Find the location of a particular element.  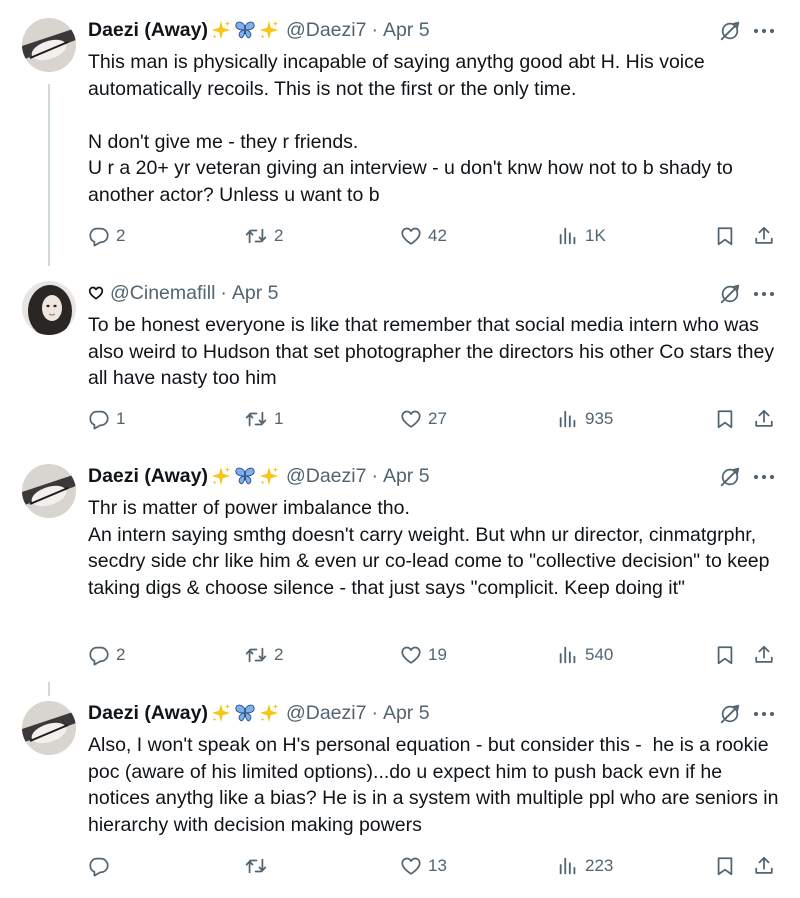

tweet-actions: 13 223 is located at coordinates (400, 866).